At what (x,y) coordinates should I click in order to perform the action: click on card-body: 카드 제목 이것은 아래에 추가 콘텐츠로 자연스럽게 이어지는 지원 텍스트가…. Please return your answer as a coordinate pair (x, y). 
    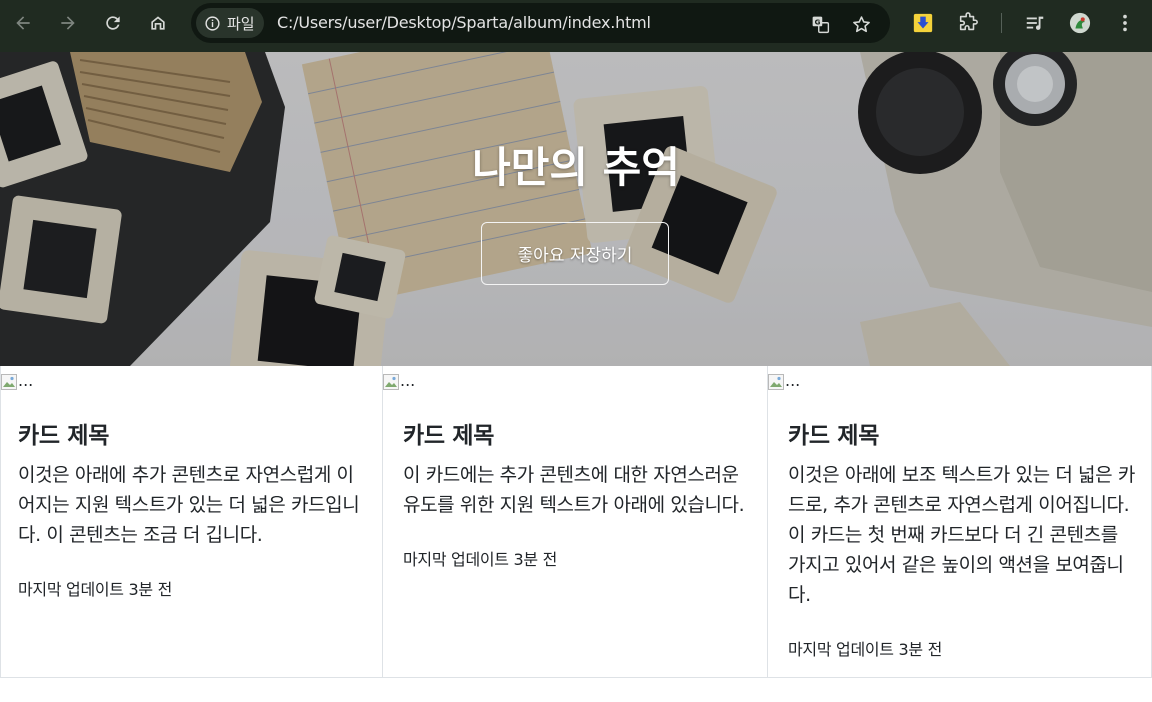
    Looking at the image, I should click on (193, 508).